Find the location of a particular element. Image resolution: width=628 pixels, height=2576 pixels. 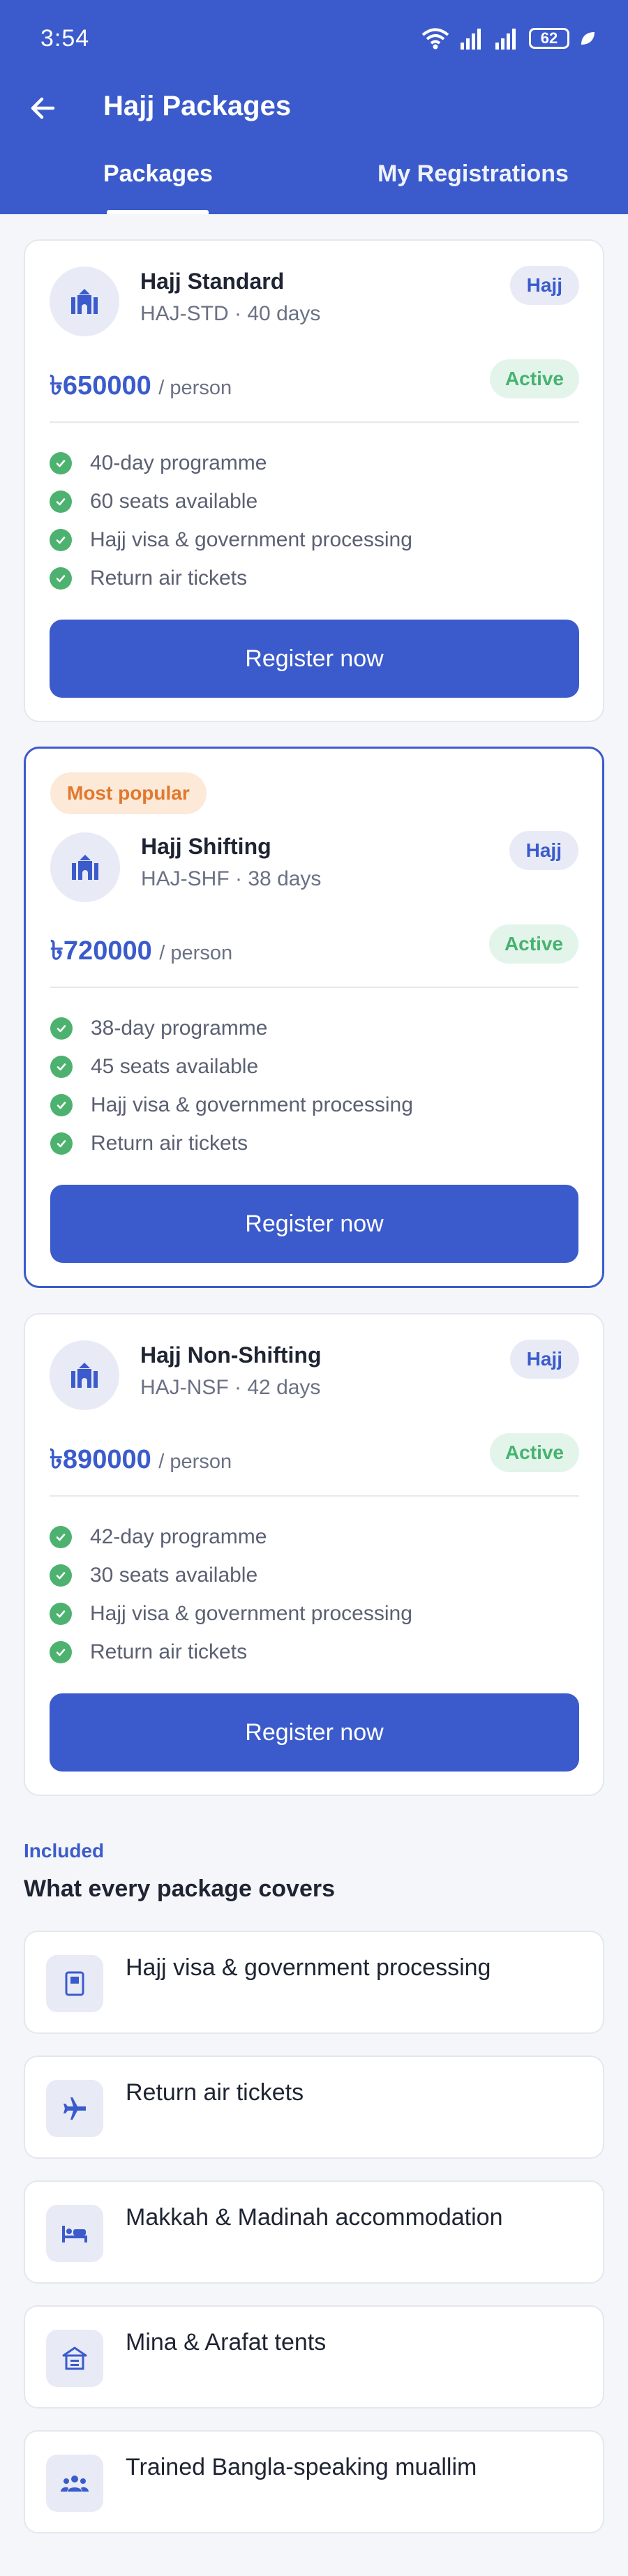

package-duration: 42 days is located at coordinates (284, 1387).